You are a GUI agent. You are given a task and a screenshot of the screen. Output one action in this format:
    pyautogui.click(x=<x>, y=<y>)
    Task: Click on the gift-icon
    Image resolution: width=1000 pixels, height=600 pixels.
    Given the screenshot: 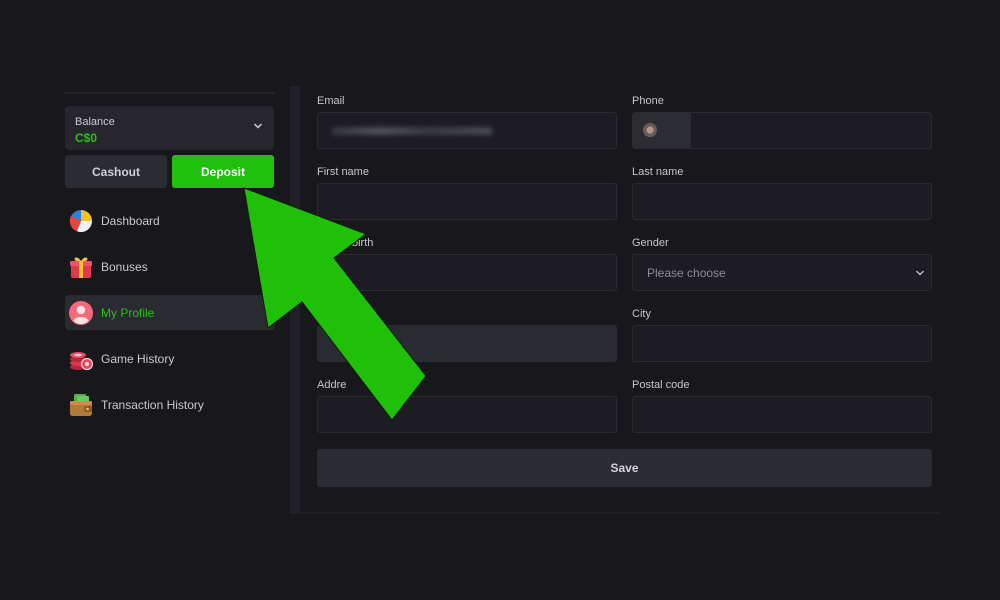 What is the action you would take?
    pyautogui.click(x=81, y=267)
    